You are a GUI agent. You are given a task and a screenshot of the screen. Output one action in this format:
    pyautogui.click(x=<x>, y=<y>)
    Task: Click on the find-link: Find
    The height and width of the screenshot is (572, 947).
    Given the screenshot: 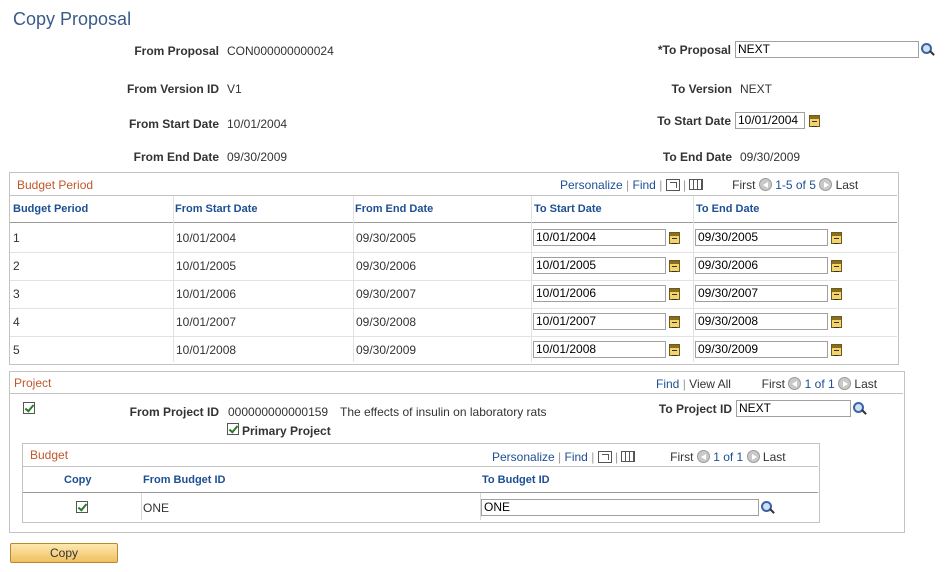 What is the action you would take?
    pyautogui.click(x=644, y=185)
    